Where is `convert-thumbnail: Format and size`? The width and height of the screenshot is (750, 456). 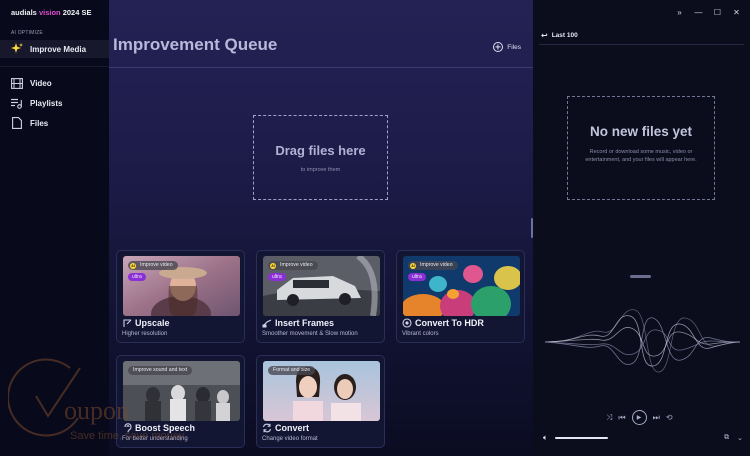
convert-thumbnail: Format and size is located at coordinates (321, 391).